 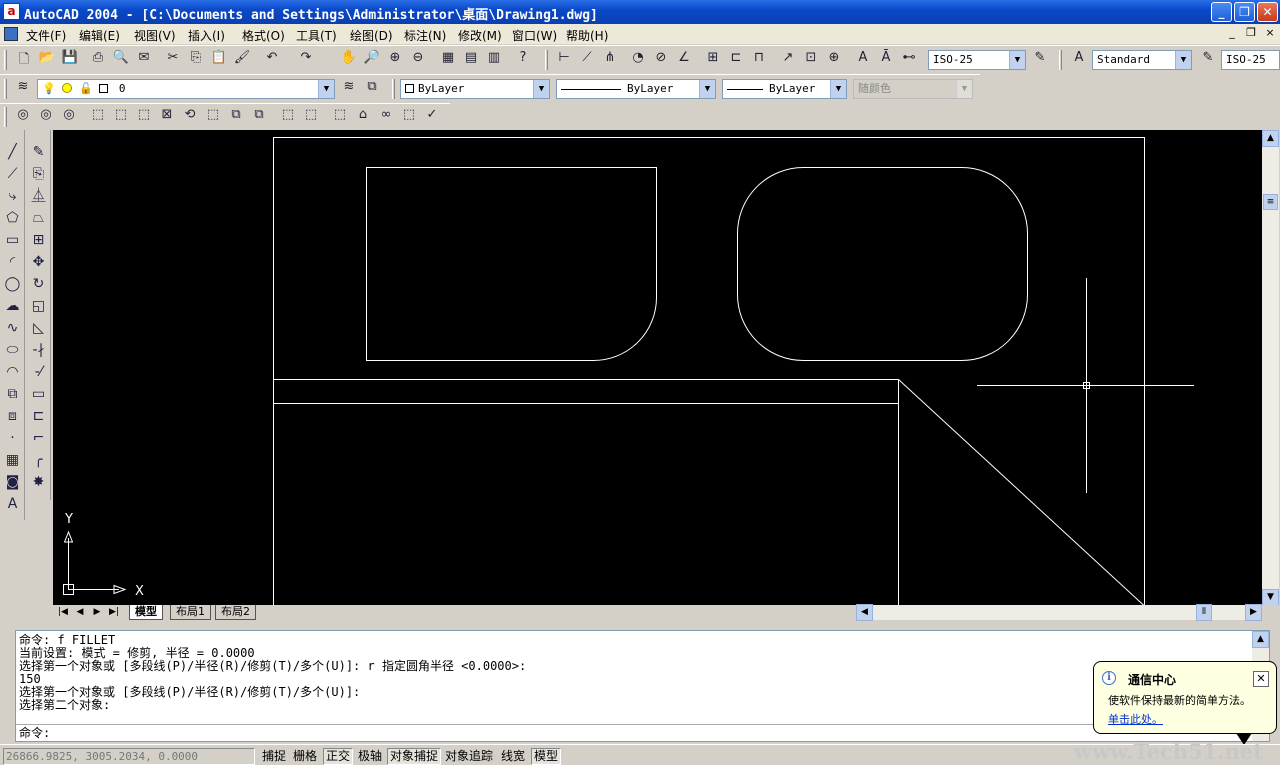 I want to click on tolerance-icon: ⊡, so click(x=811, y=60).